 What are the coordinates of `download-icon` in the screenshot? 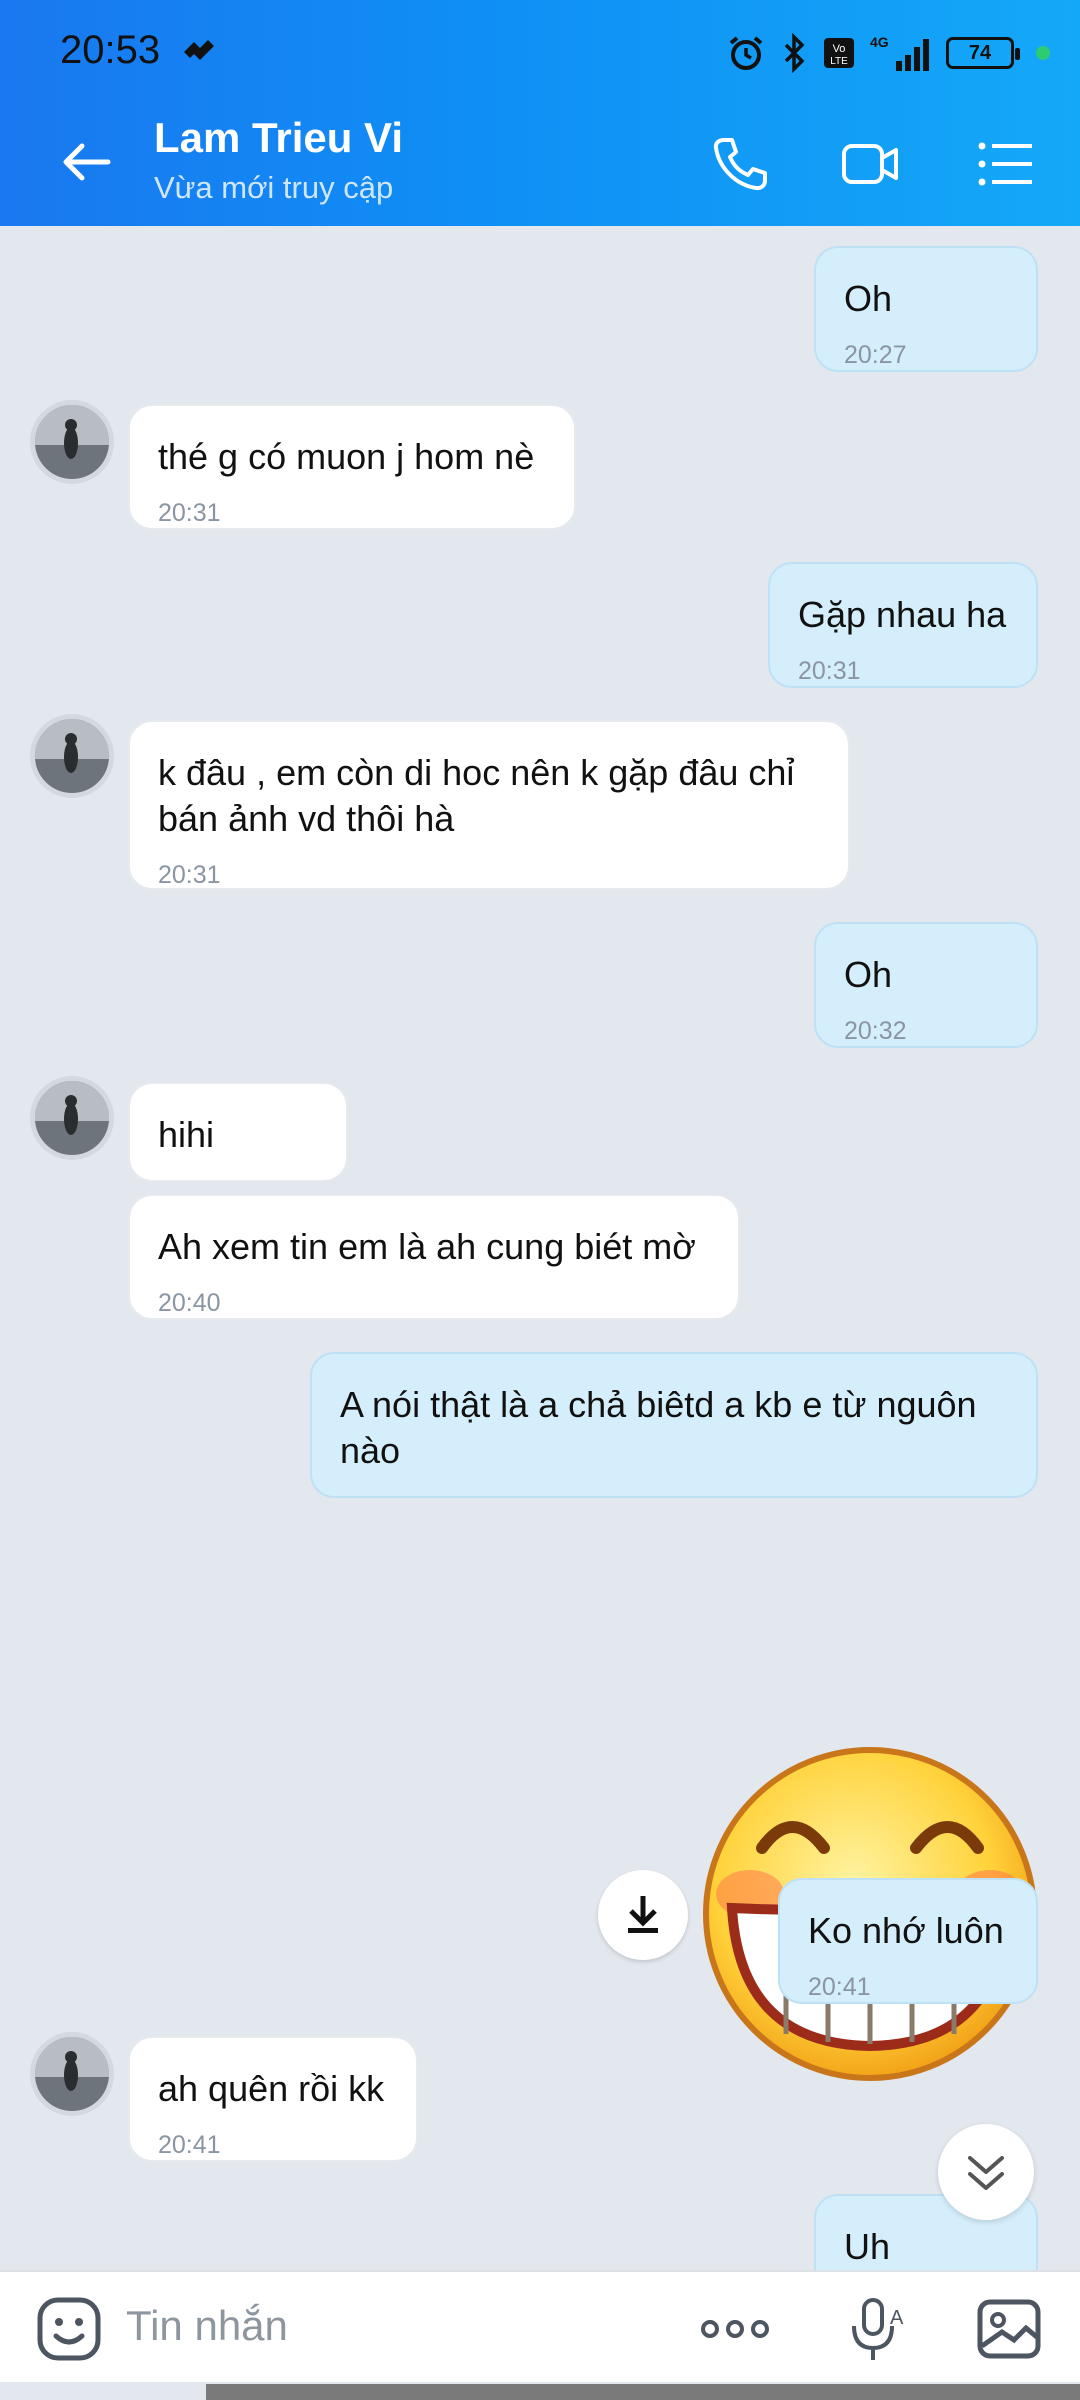 It's located at (643, 1914).